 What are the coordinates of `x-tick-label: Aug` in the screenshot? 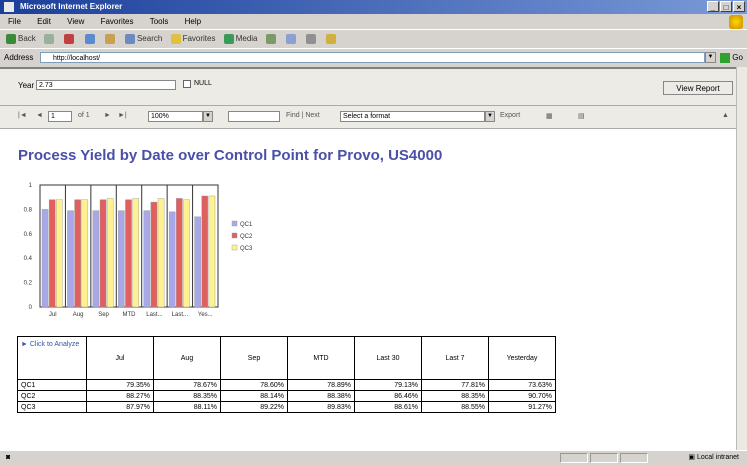 It's located at (78, 315).